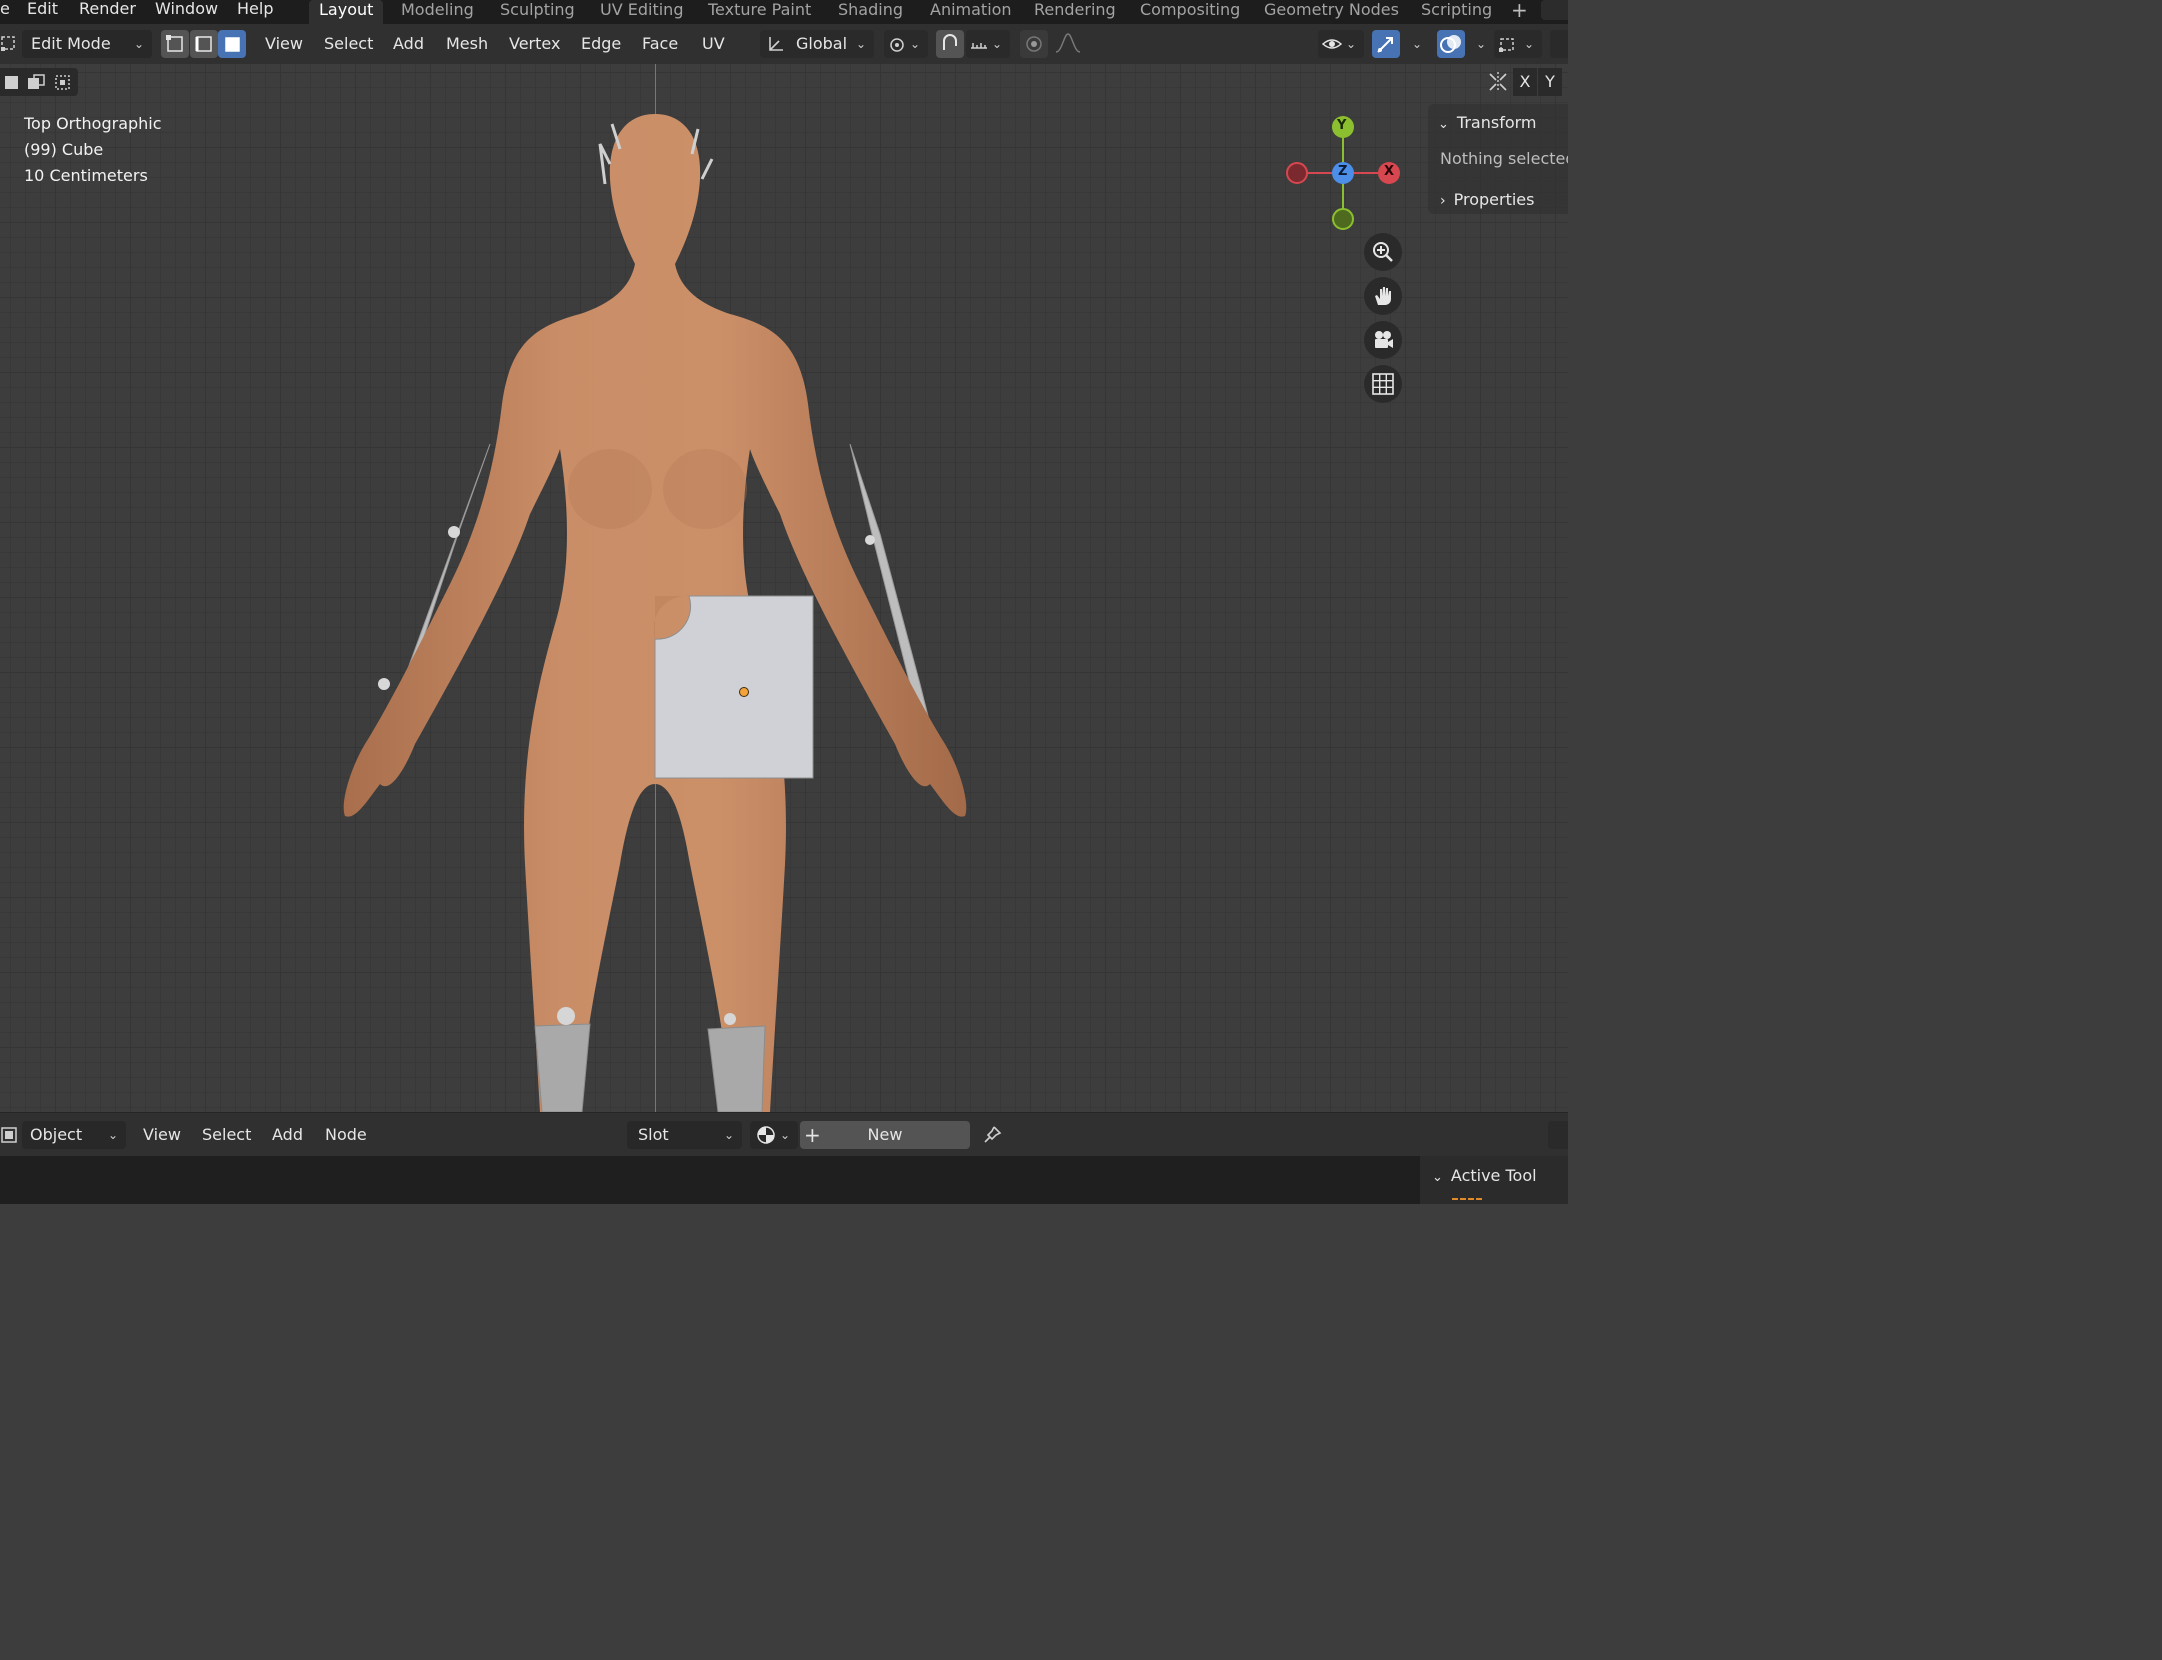 The width and height of the screenshot is (2162, 1660). Describe the element at coordinates (1558, 1135) in the screenshot. I see `node-sidebar-toggle` at that location.